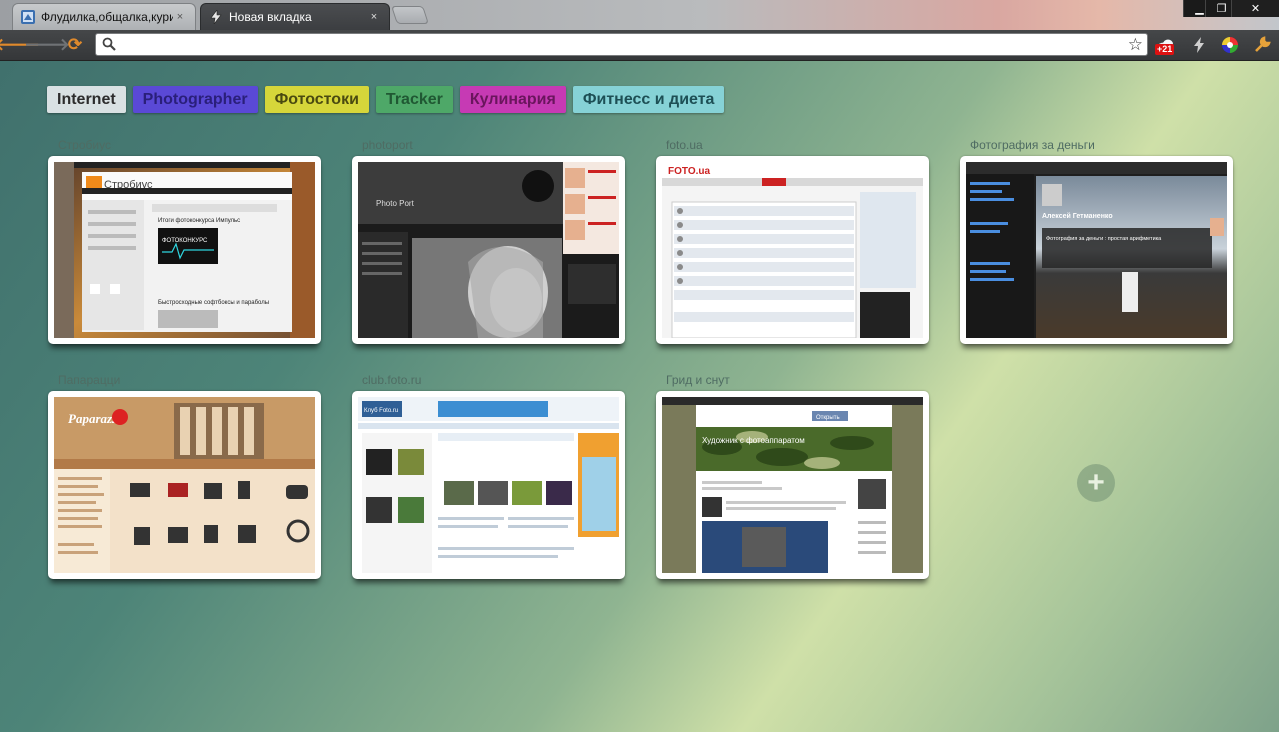  I want to click on thumb-text: Быстросходные софтбоксы и параболы, so click(213, 303).